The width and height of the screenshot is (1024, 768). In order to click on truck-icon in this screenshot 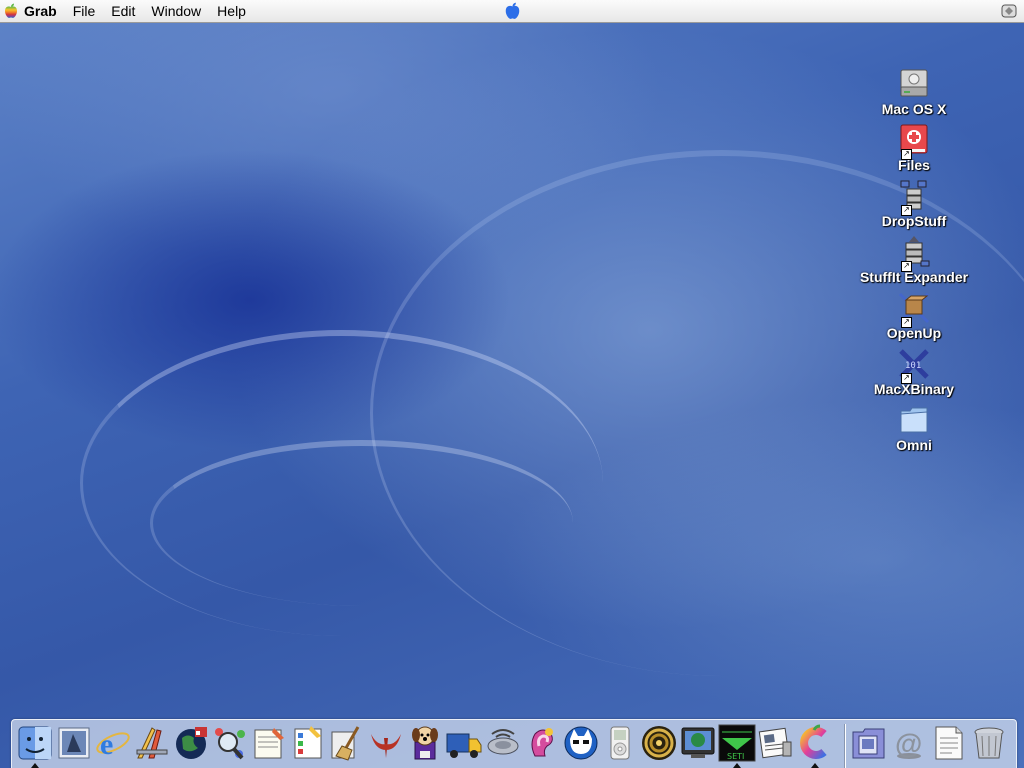, I will do `click(464, 745)`.